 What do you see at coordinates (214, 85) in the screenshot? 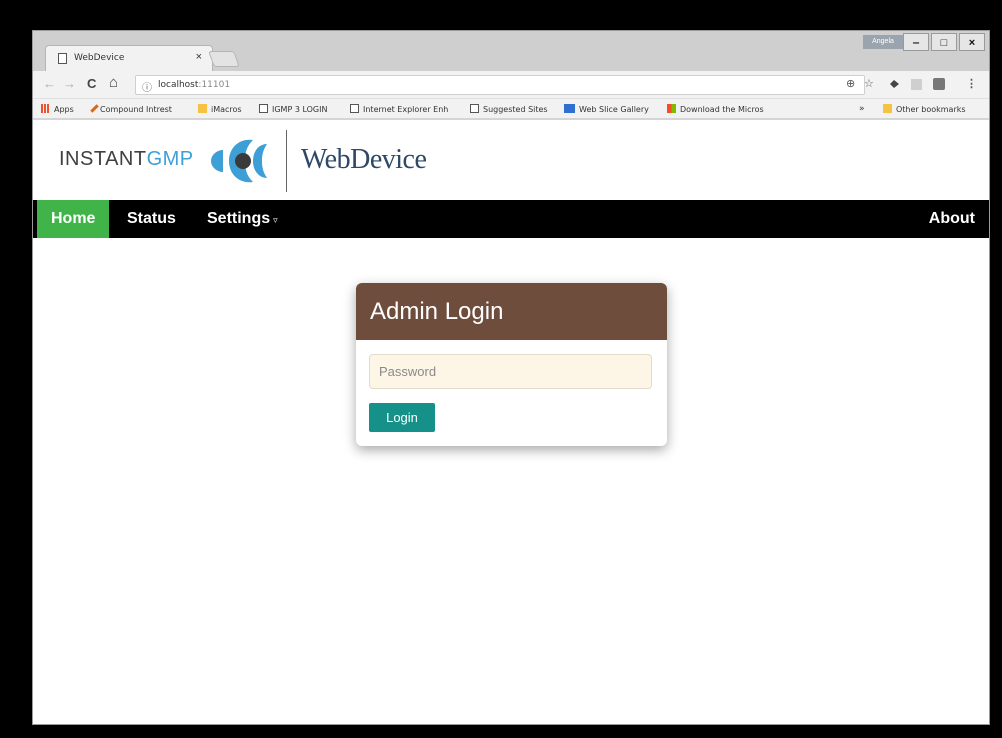
I see `url-port: :11101` at bounding box center [214, 85].